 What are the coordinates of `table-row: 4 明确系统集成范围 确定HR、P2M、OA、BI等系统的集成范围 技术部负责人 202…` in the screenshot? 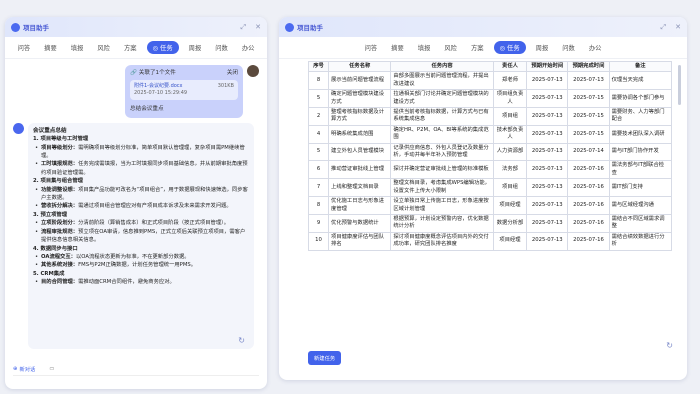 It's located at (490, 134).